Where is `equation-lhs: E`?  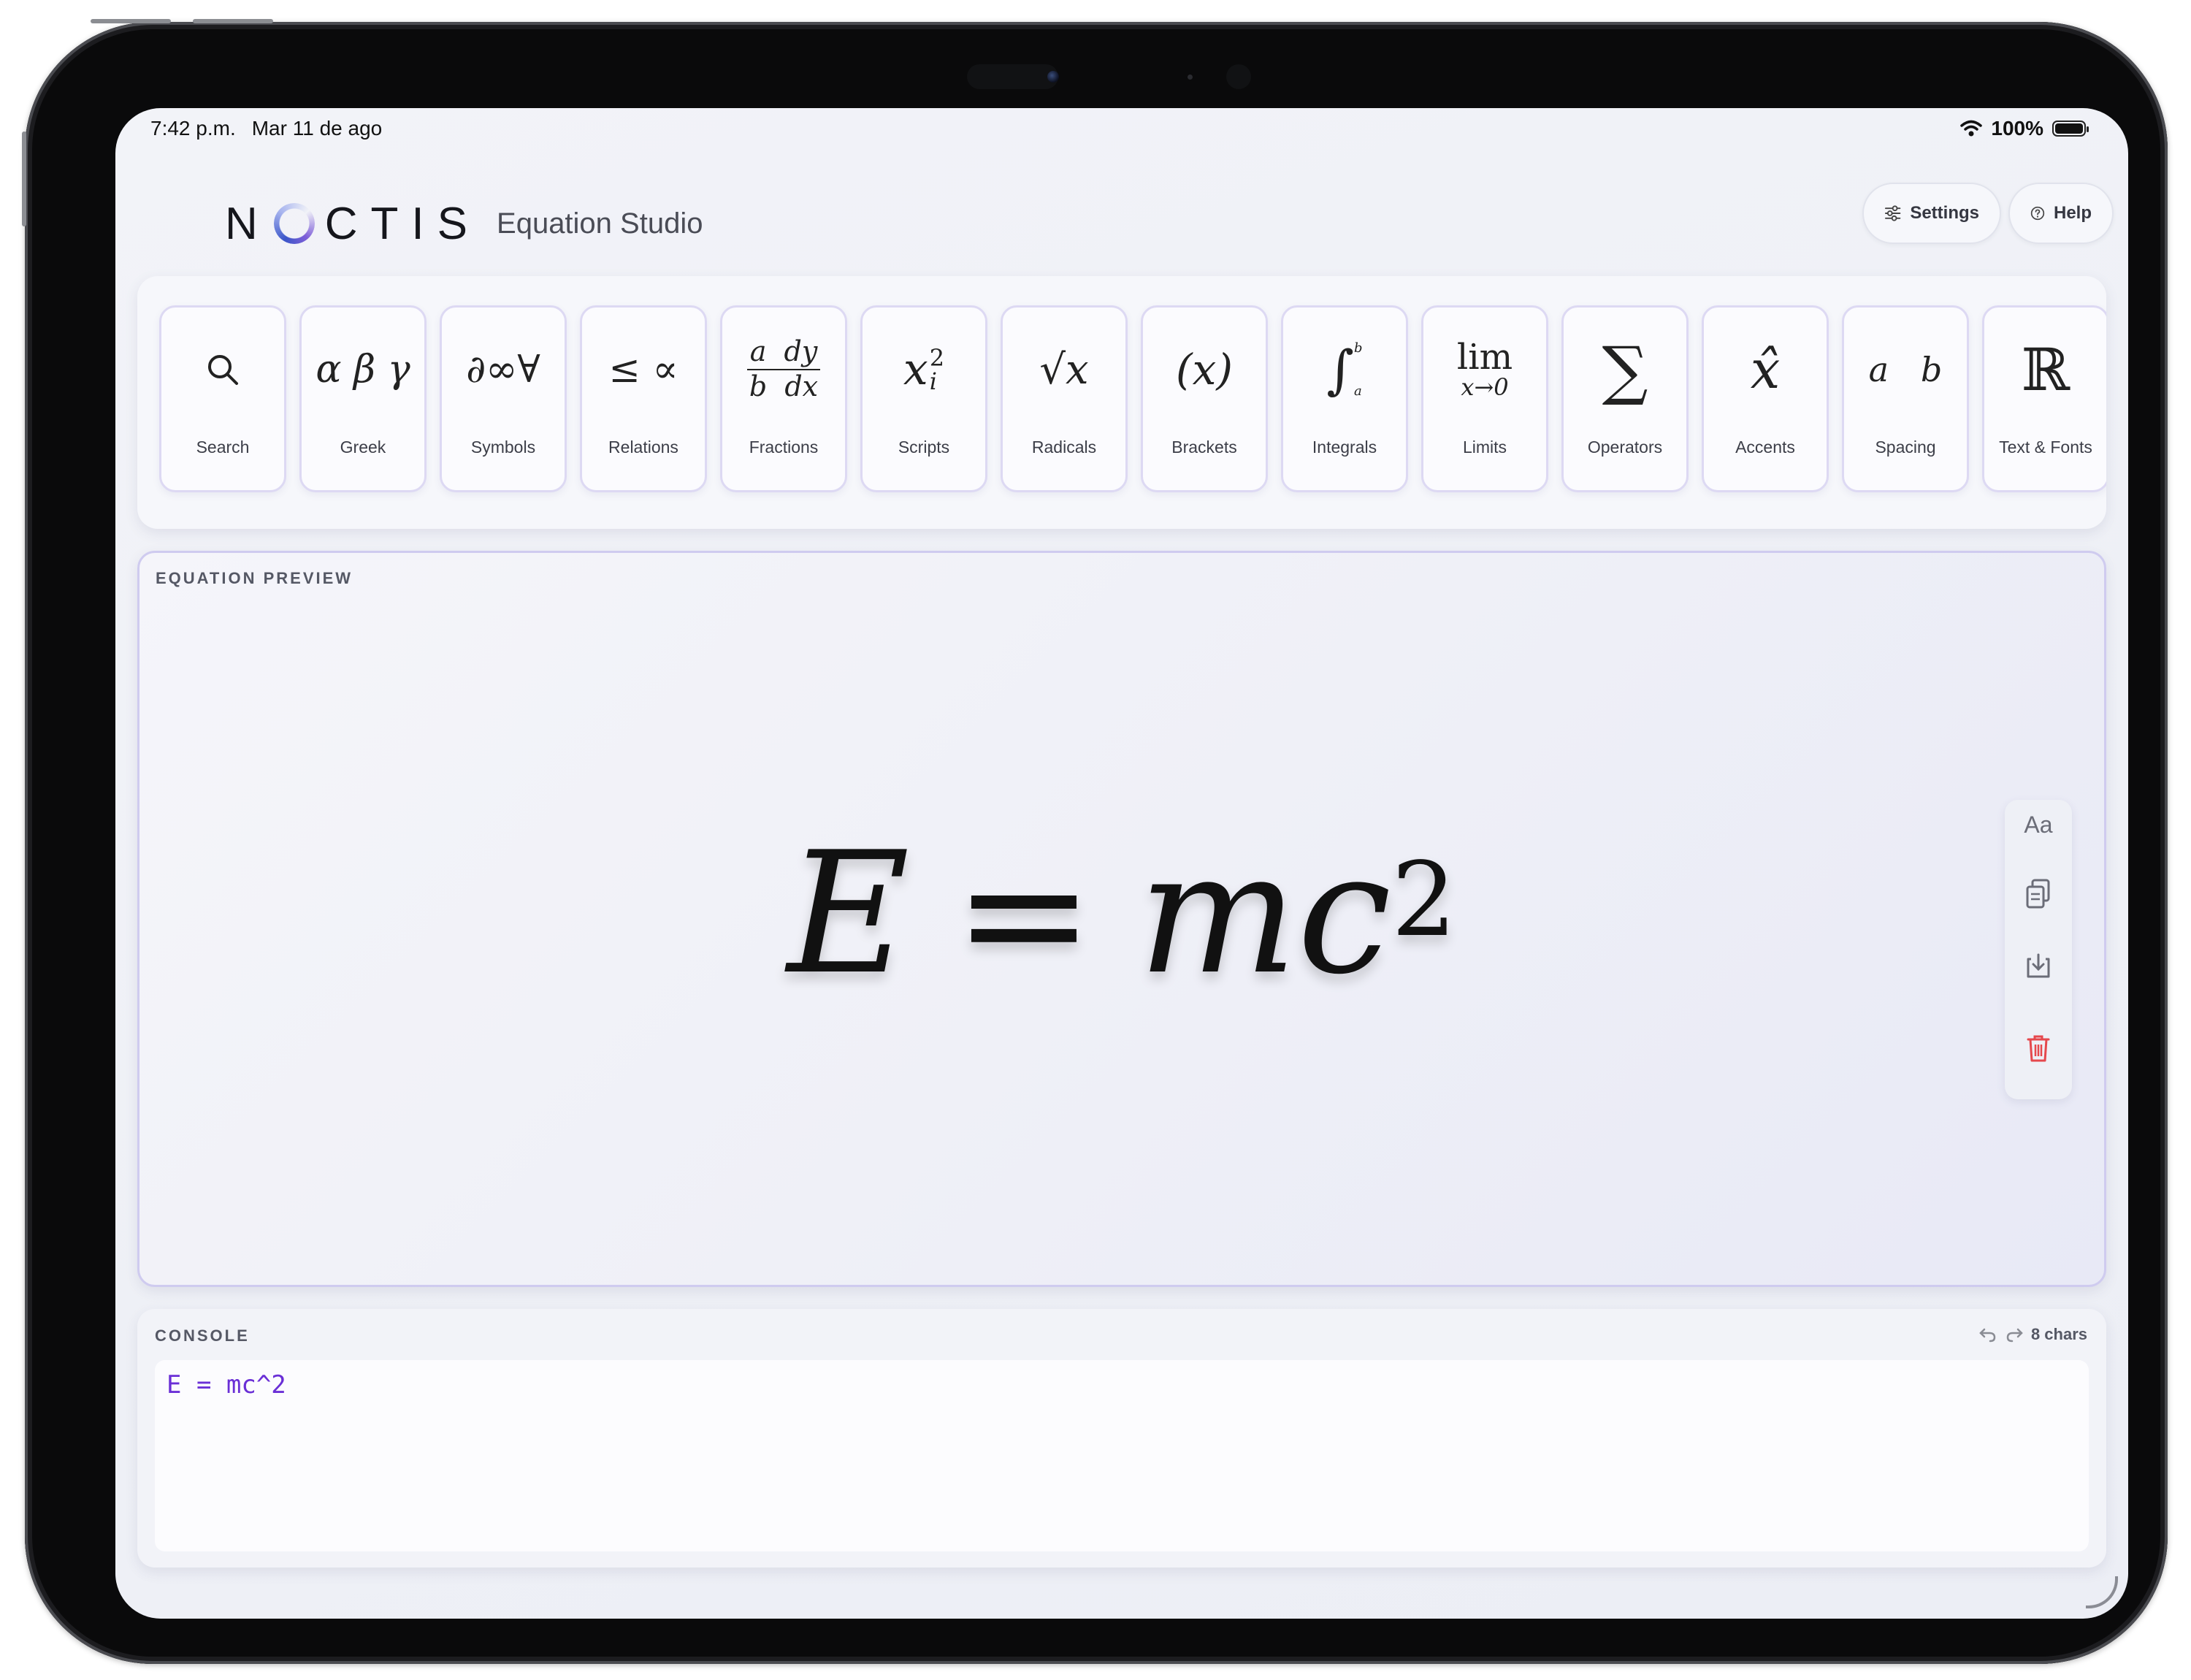 equation-lhs: E is located at coordinates (848, 915).